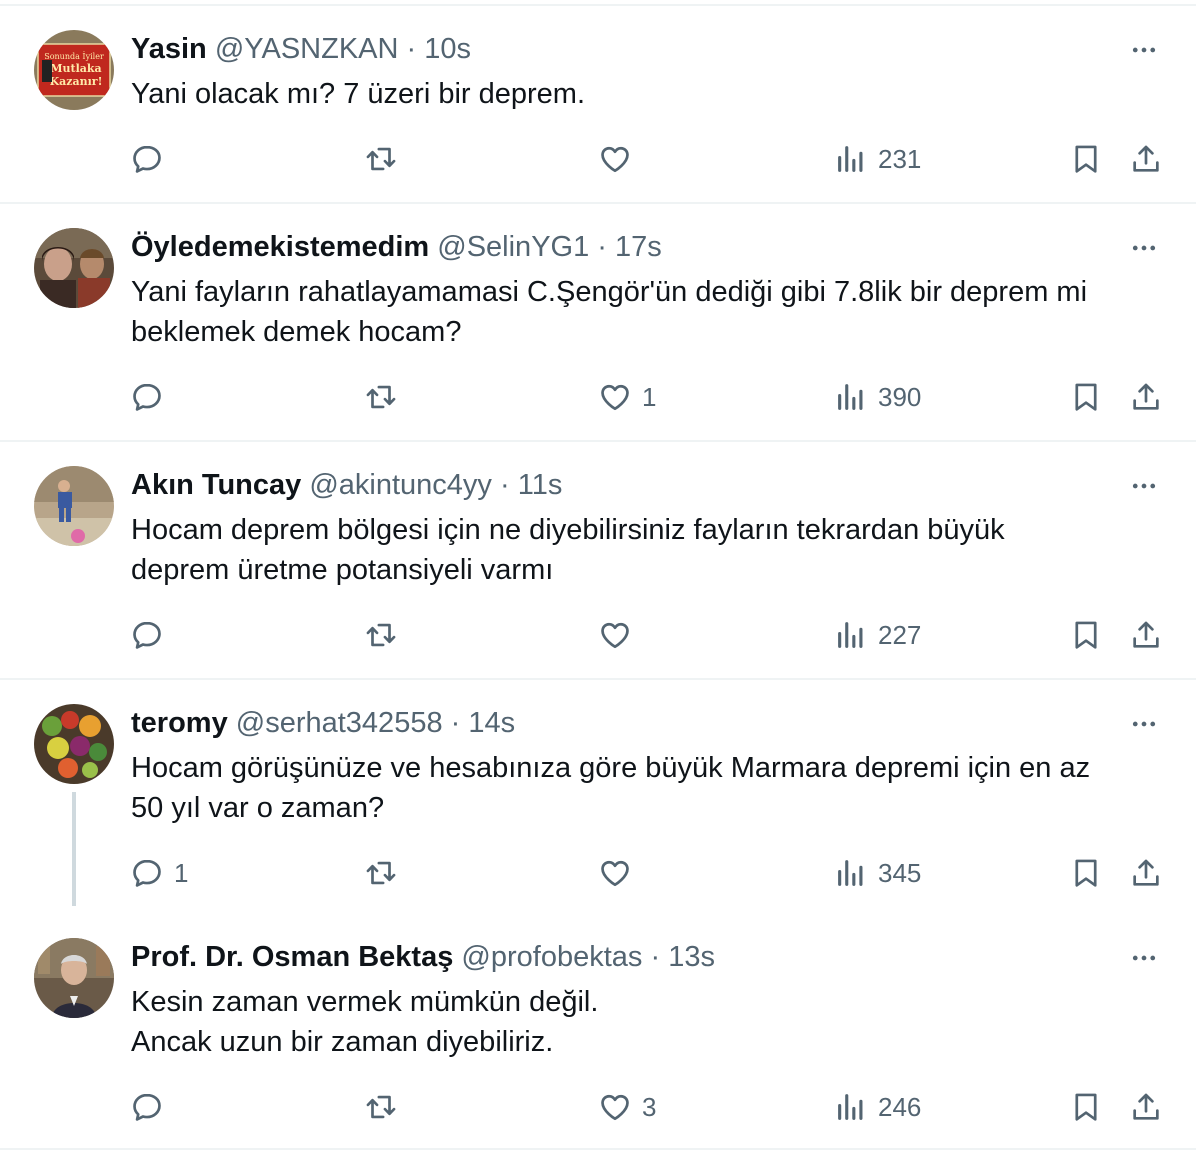 The image size is (1196, 1152). I want to click on reply-button: 1, so click(159, 873).